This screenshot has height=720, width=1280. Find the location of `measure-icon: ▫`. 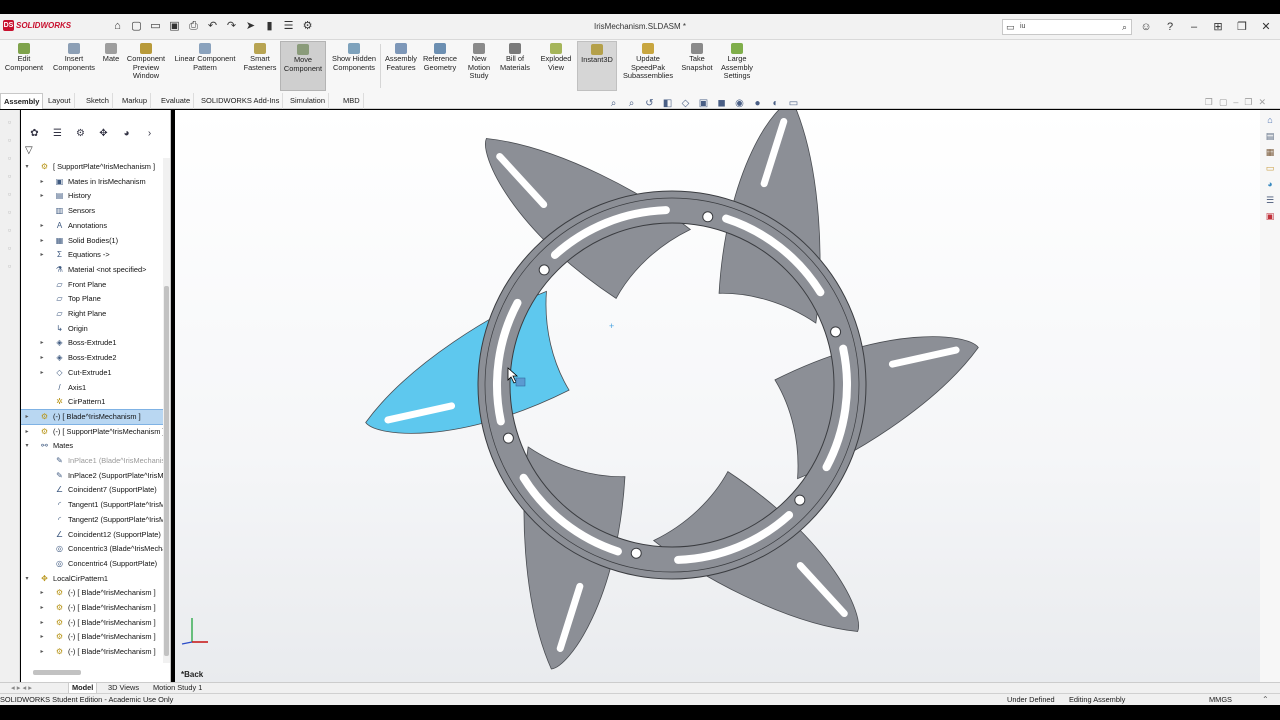

measure-icon: ▫ is located at coordinates (10, 158).